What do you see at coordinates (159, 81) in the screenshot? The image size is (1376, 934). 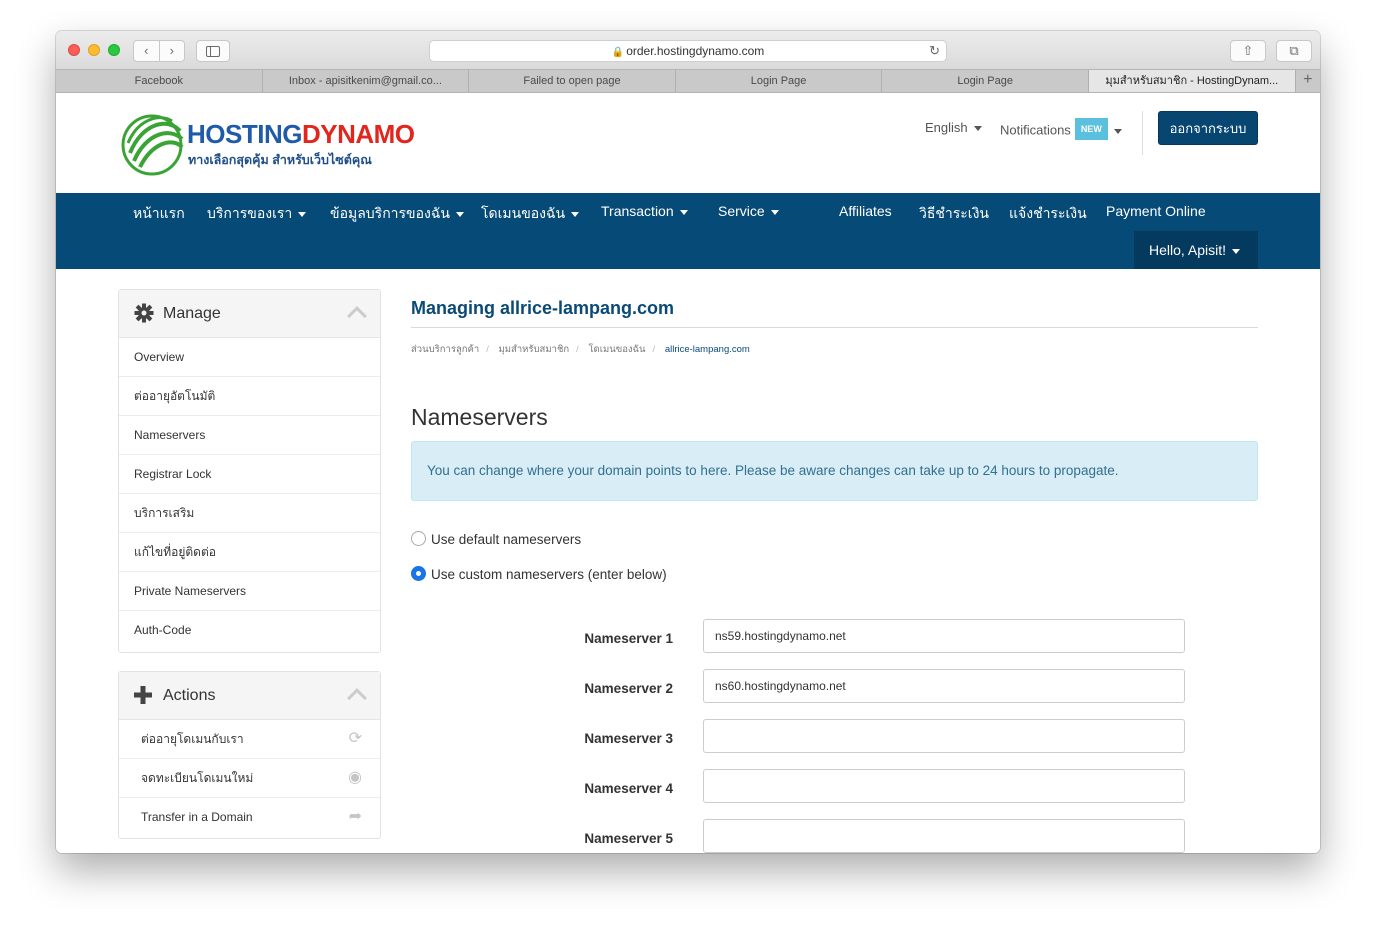 I see `browser-tab: Facebook` at bounding box center [159, 81].